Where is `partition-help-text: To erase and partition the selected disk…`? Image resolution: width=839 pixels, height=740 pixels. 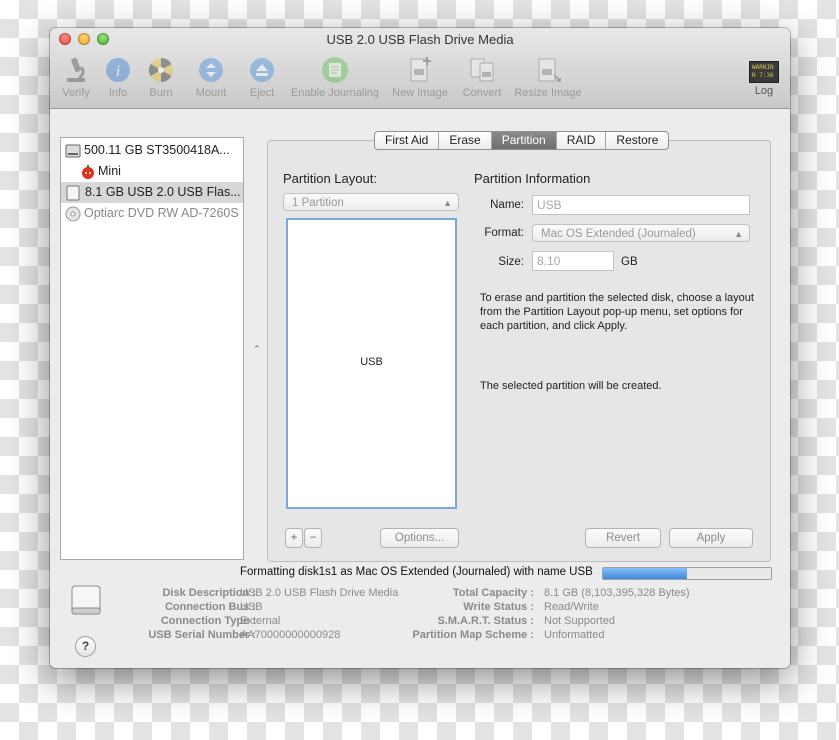 partition-help-text: To erase and partition the selected disk… is located at coordinates (617, 312).